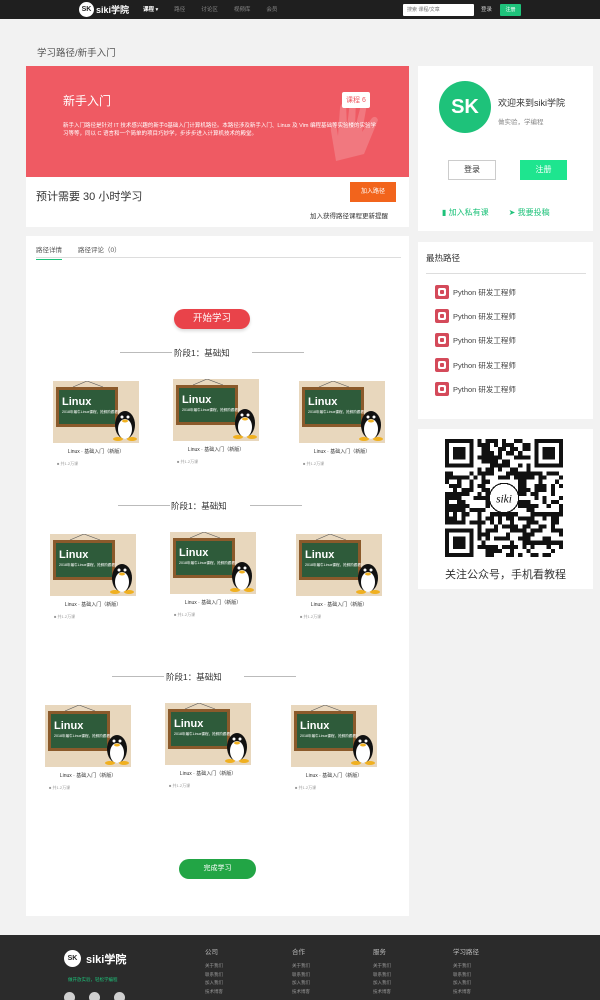  Describe the element at coordinates (104, 9) in the screenshot. I see `site-logo: SK siki学院` at that location.